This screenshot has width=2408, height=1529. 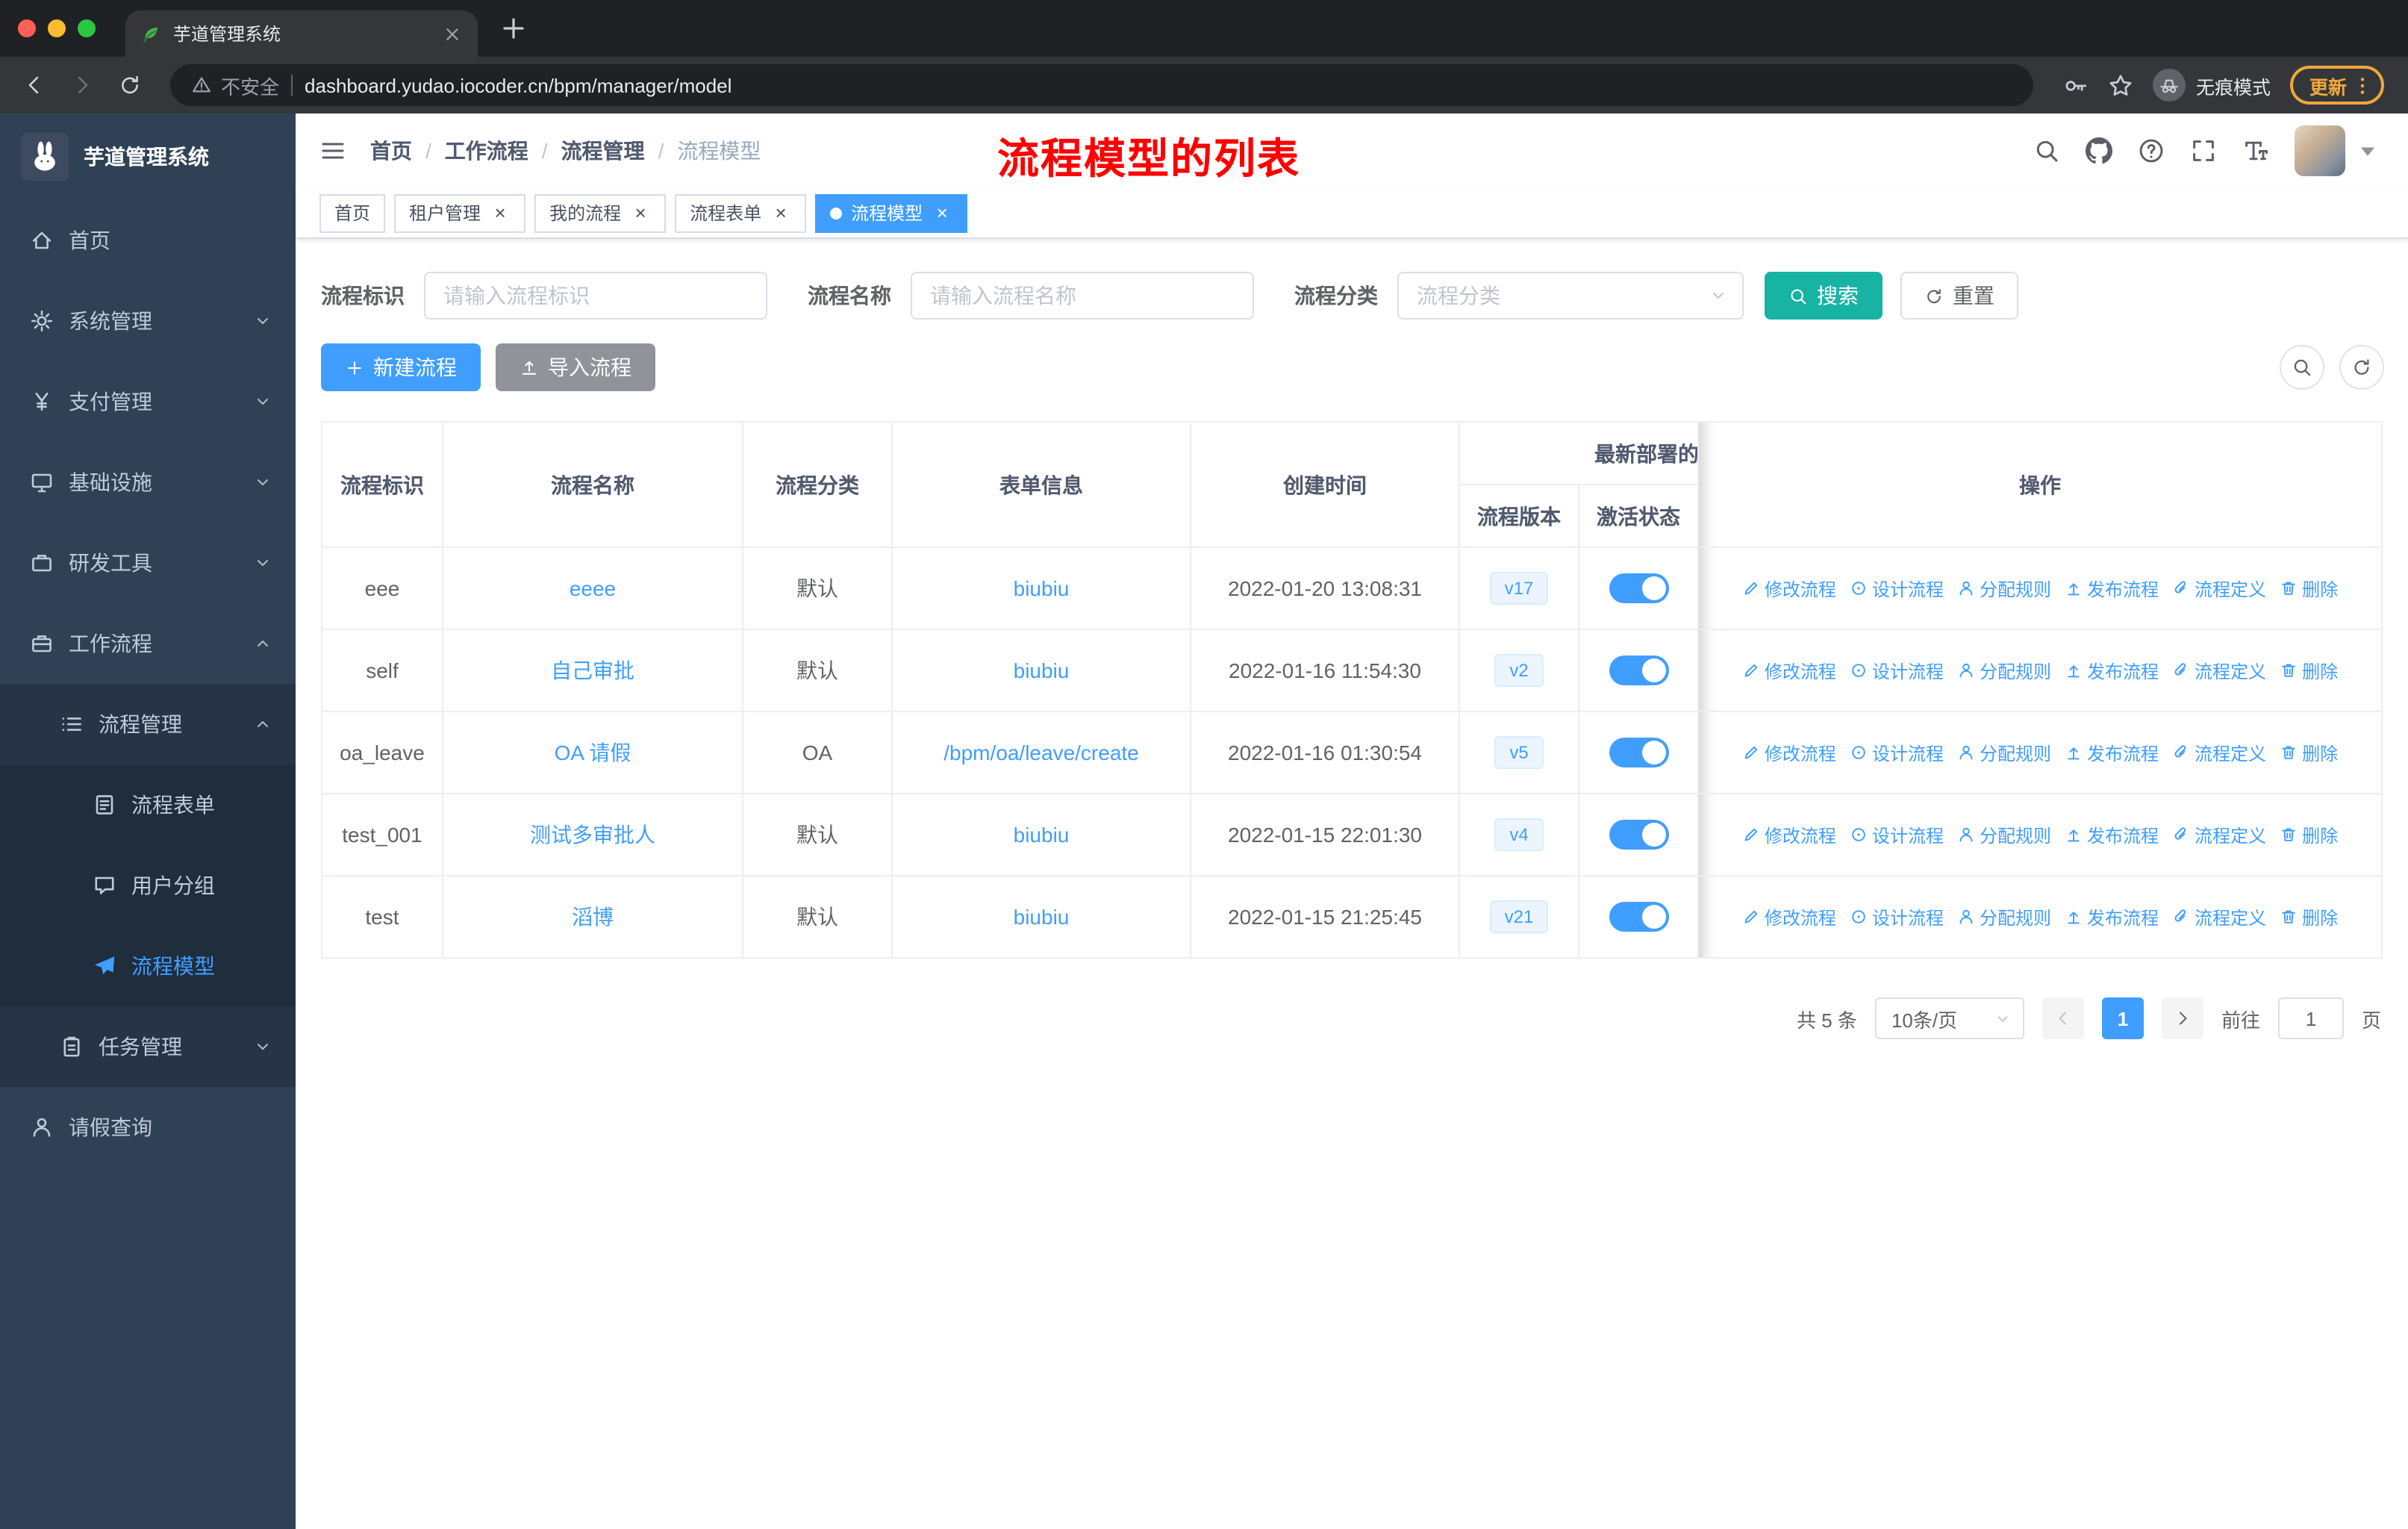 What do you see at coordinates (2122, 1018) in the screenshot?
I see `page-number-1: 1` at bounding box center [2122, 1018].